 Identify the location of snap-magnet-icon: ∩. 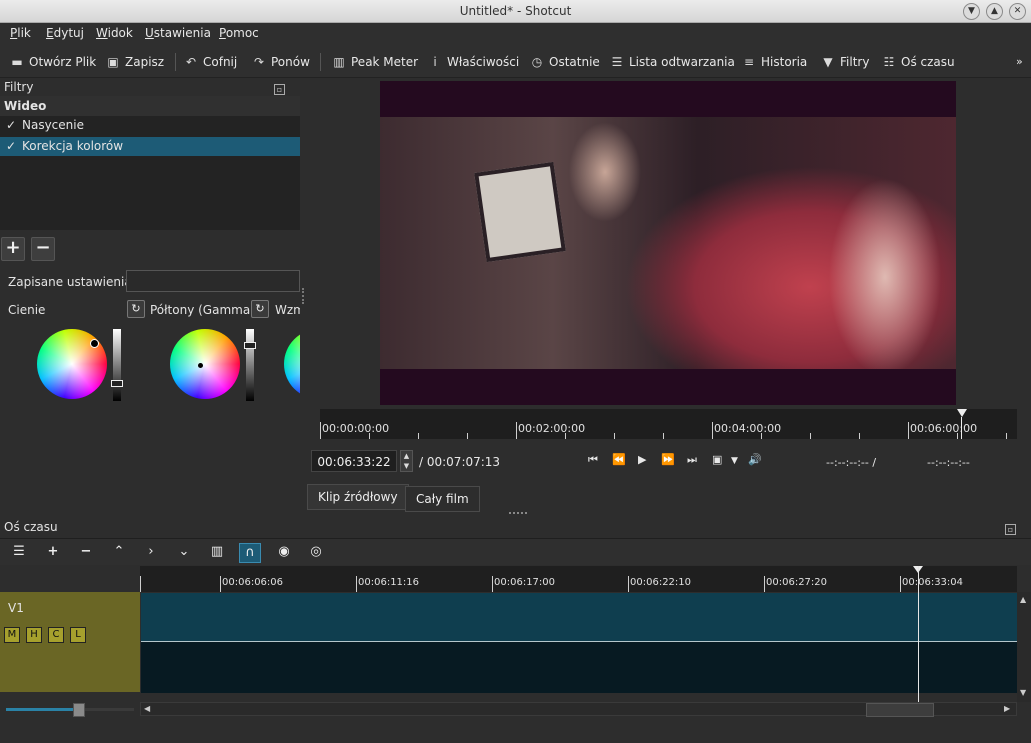
(250, 553).